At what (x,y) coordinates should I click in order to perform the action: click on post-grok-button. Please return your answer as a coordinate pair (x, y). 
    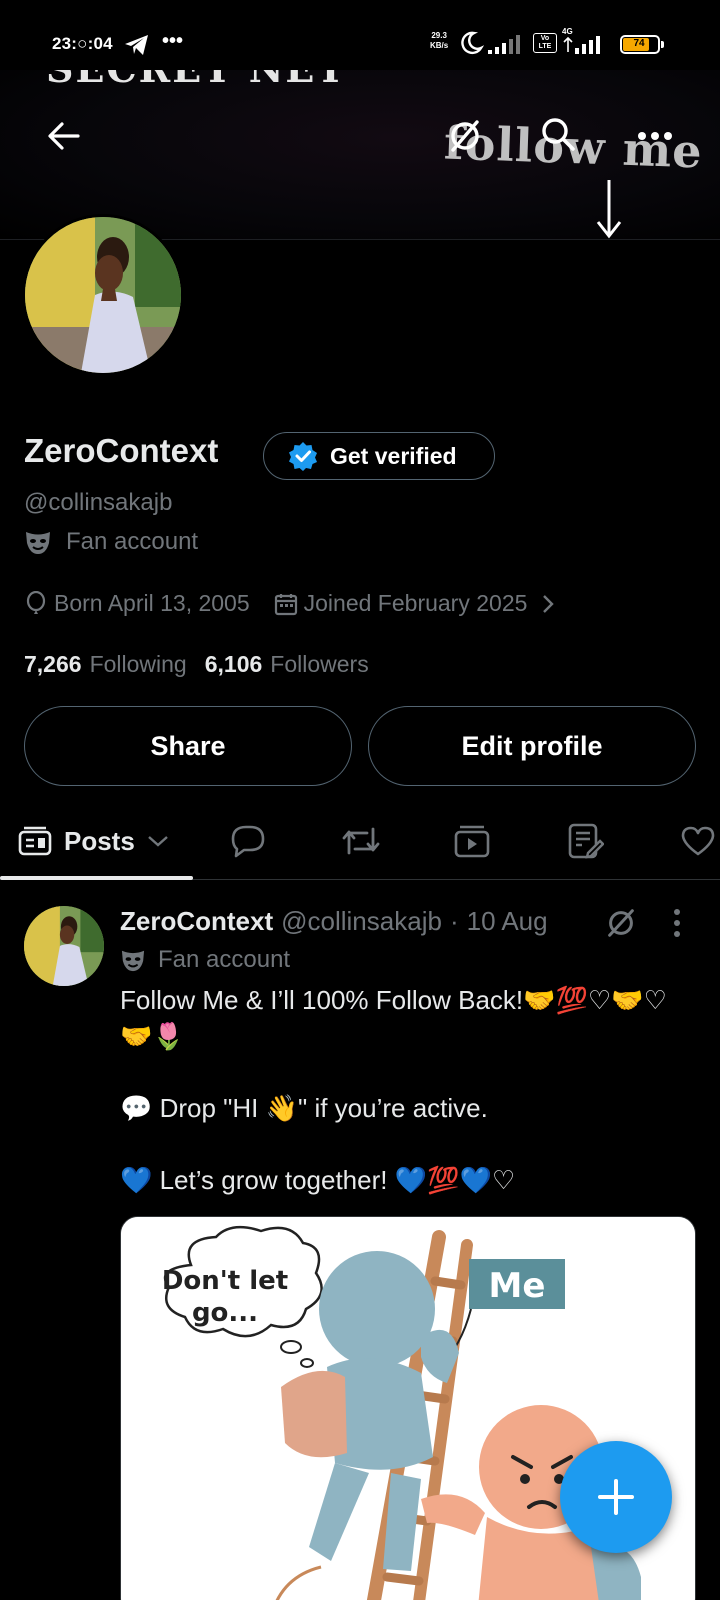
    Looking at the image, I should click on (621, 925).